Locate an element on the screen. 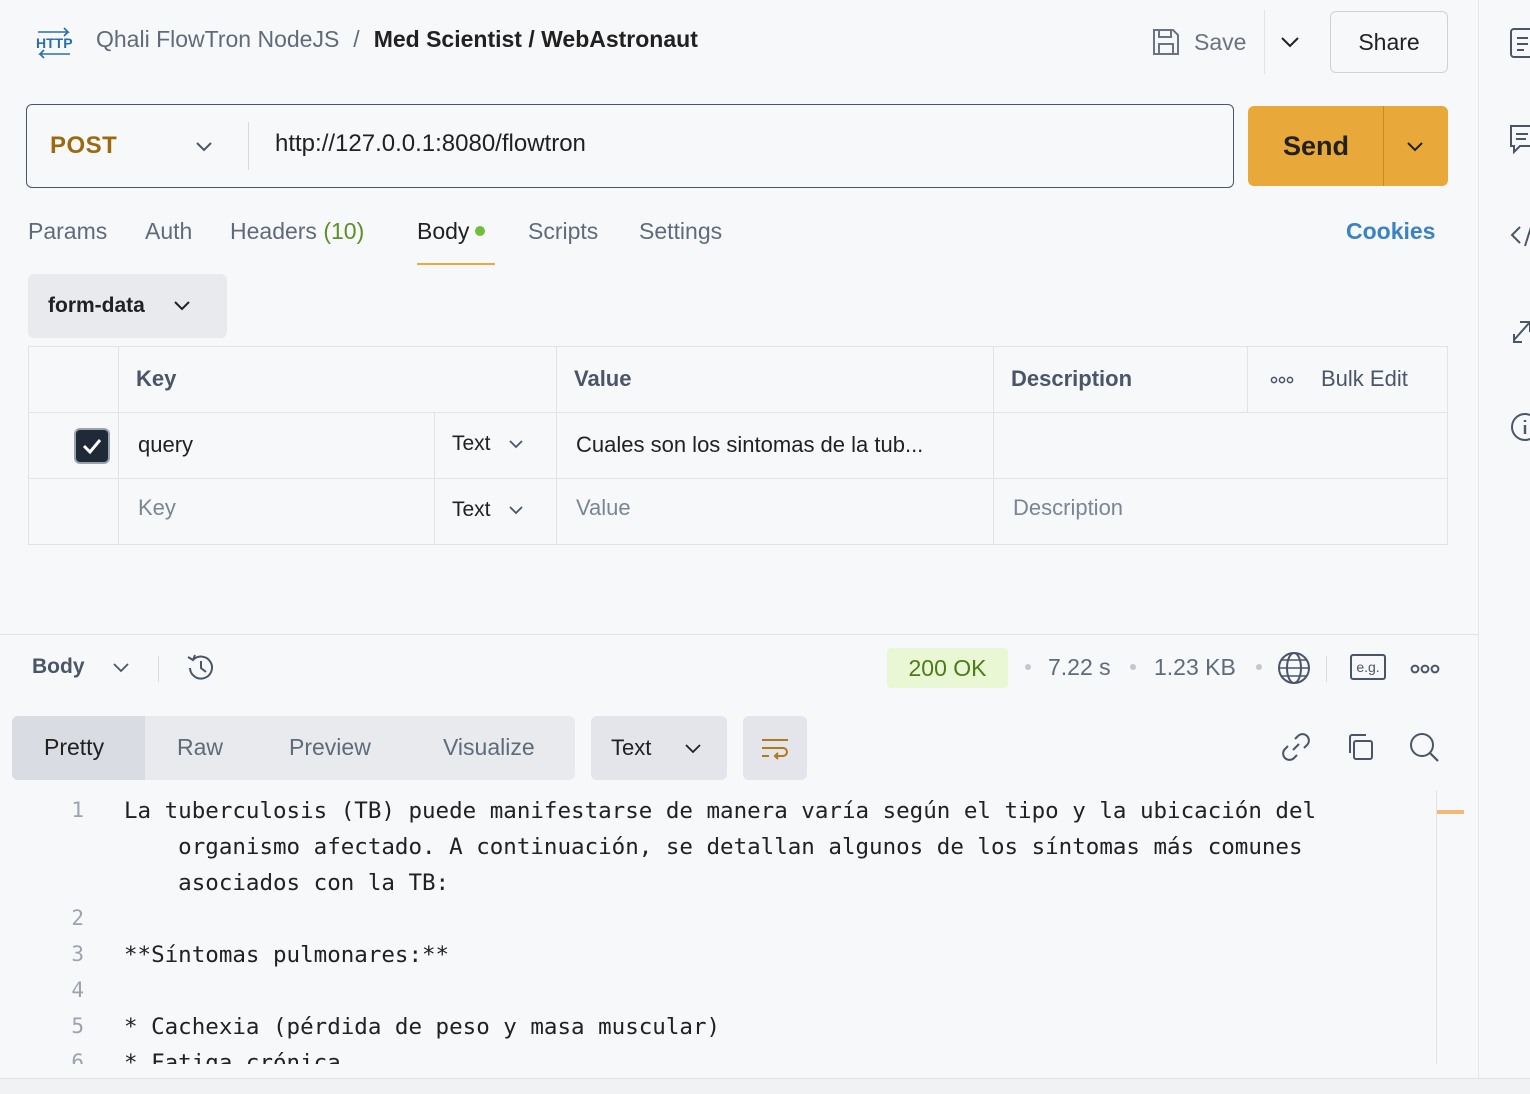  new-type-select: Text is located at coordinates (488, 510).